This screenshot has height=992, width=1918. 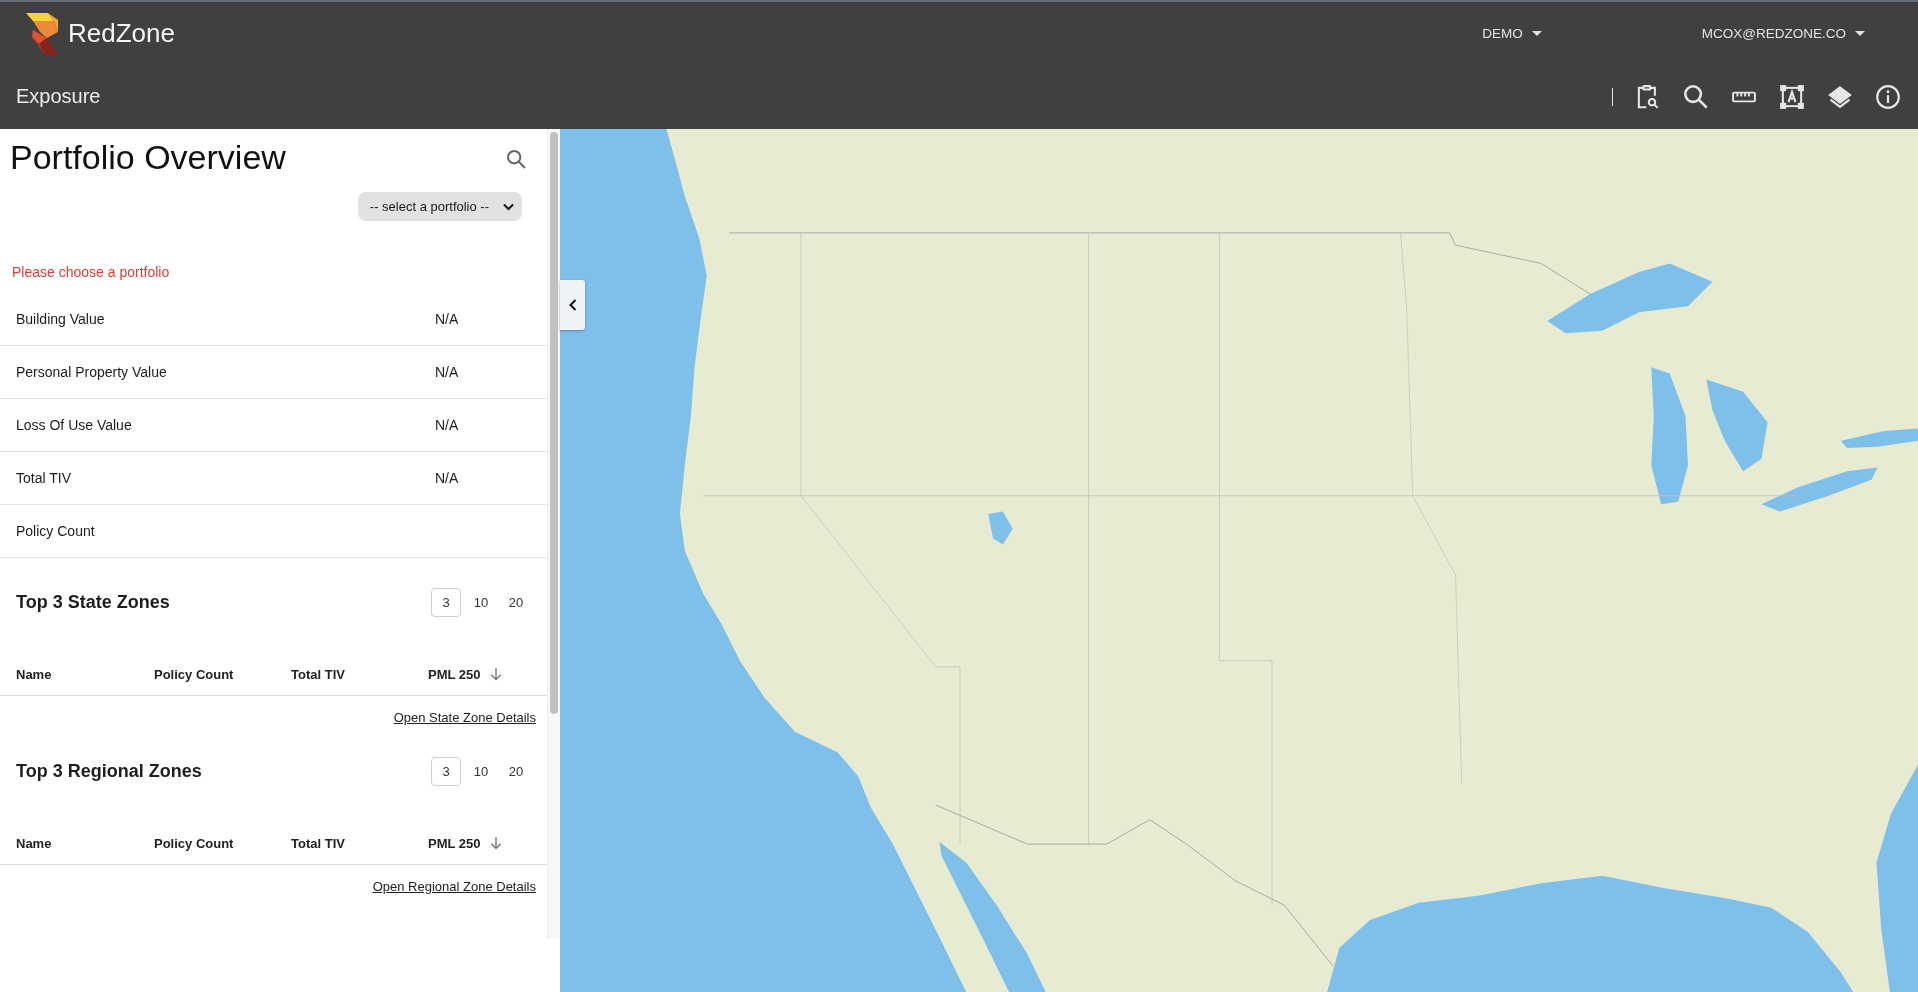 I want to click on clipboard-search-icon, so click(x=1648, y=96).